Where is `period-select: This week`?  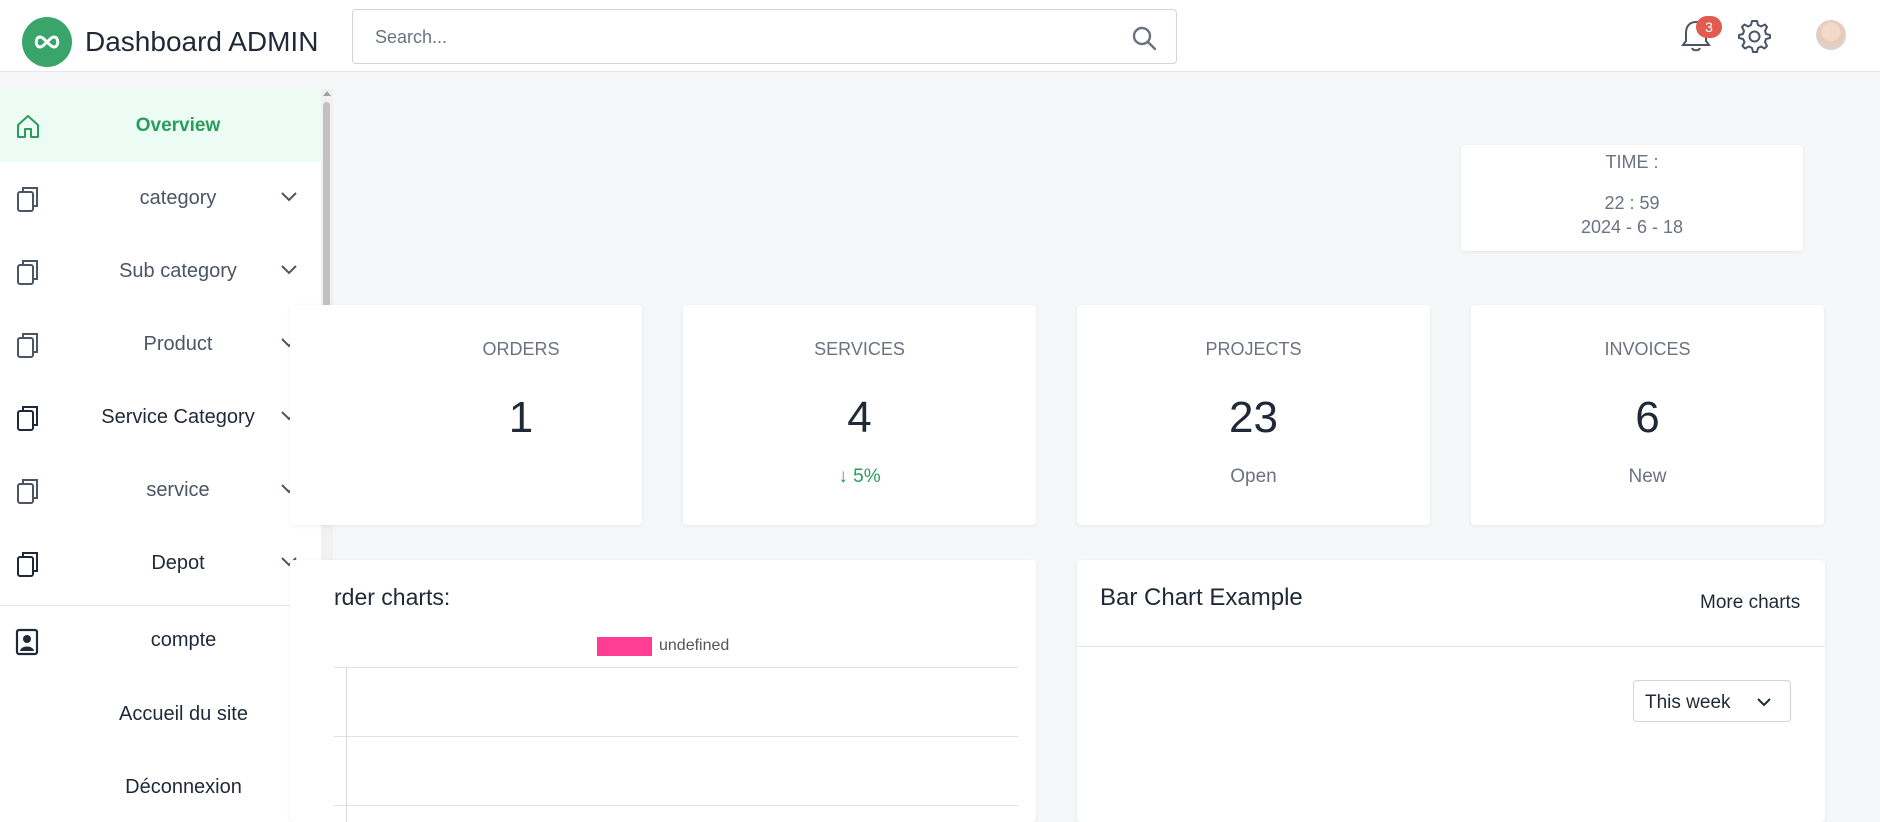 period-select: This week is located at coordinates (1712, 701).